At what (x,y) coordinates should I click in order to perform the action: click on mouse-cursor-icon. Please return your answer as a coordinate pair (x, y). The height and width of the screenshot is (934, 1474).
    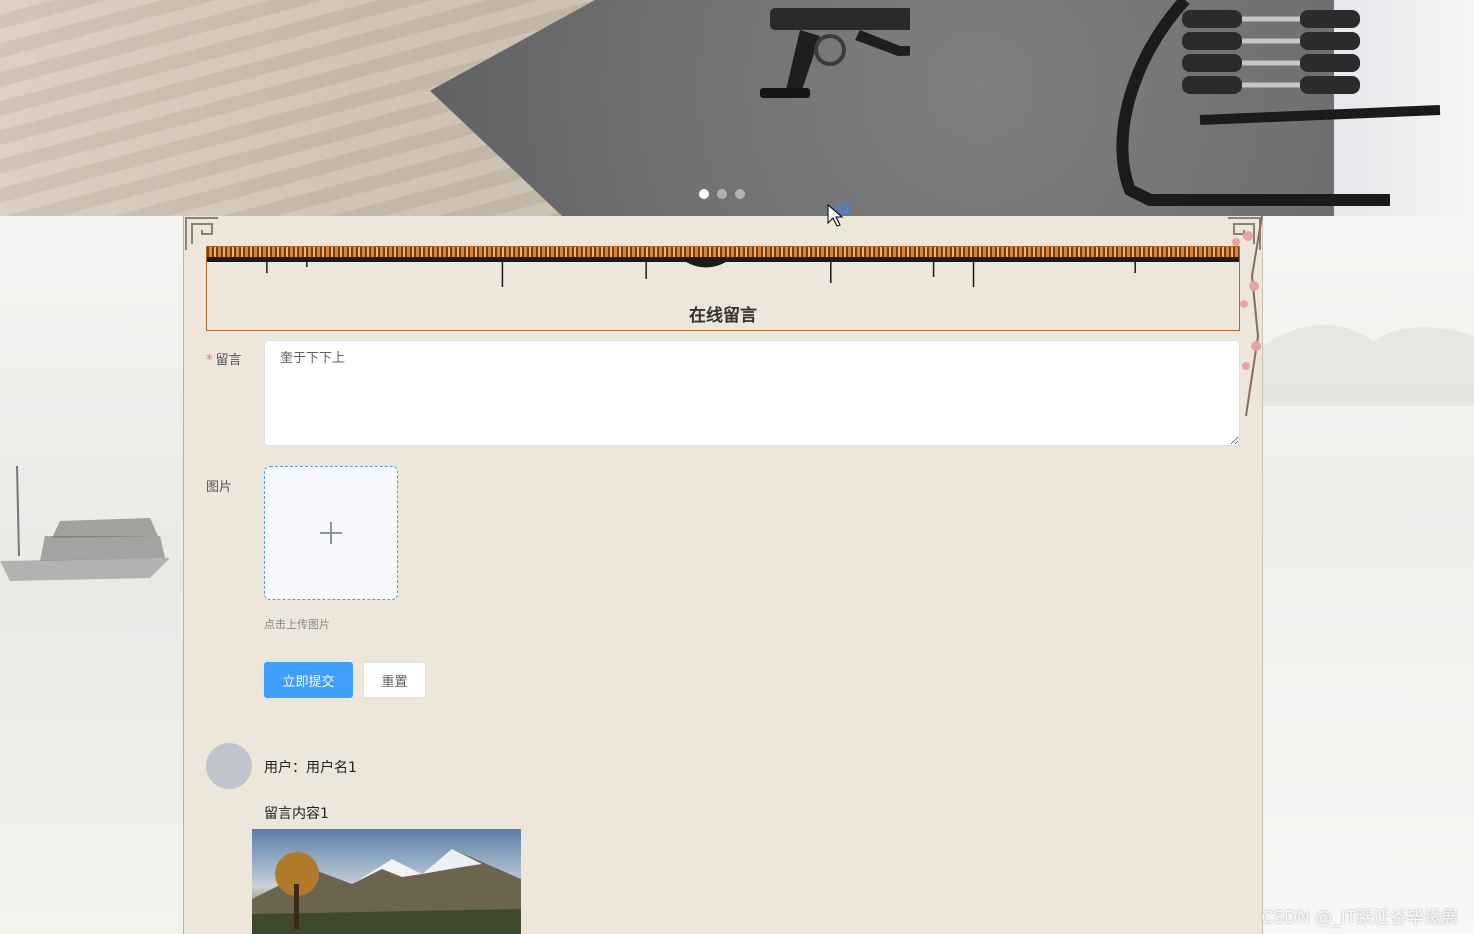
    Looking at the image, I should click on (838, 215).